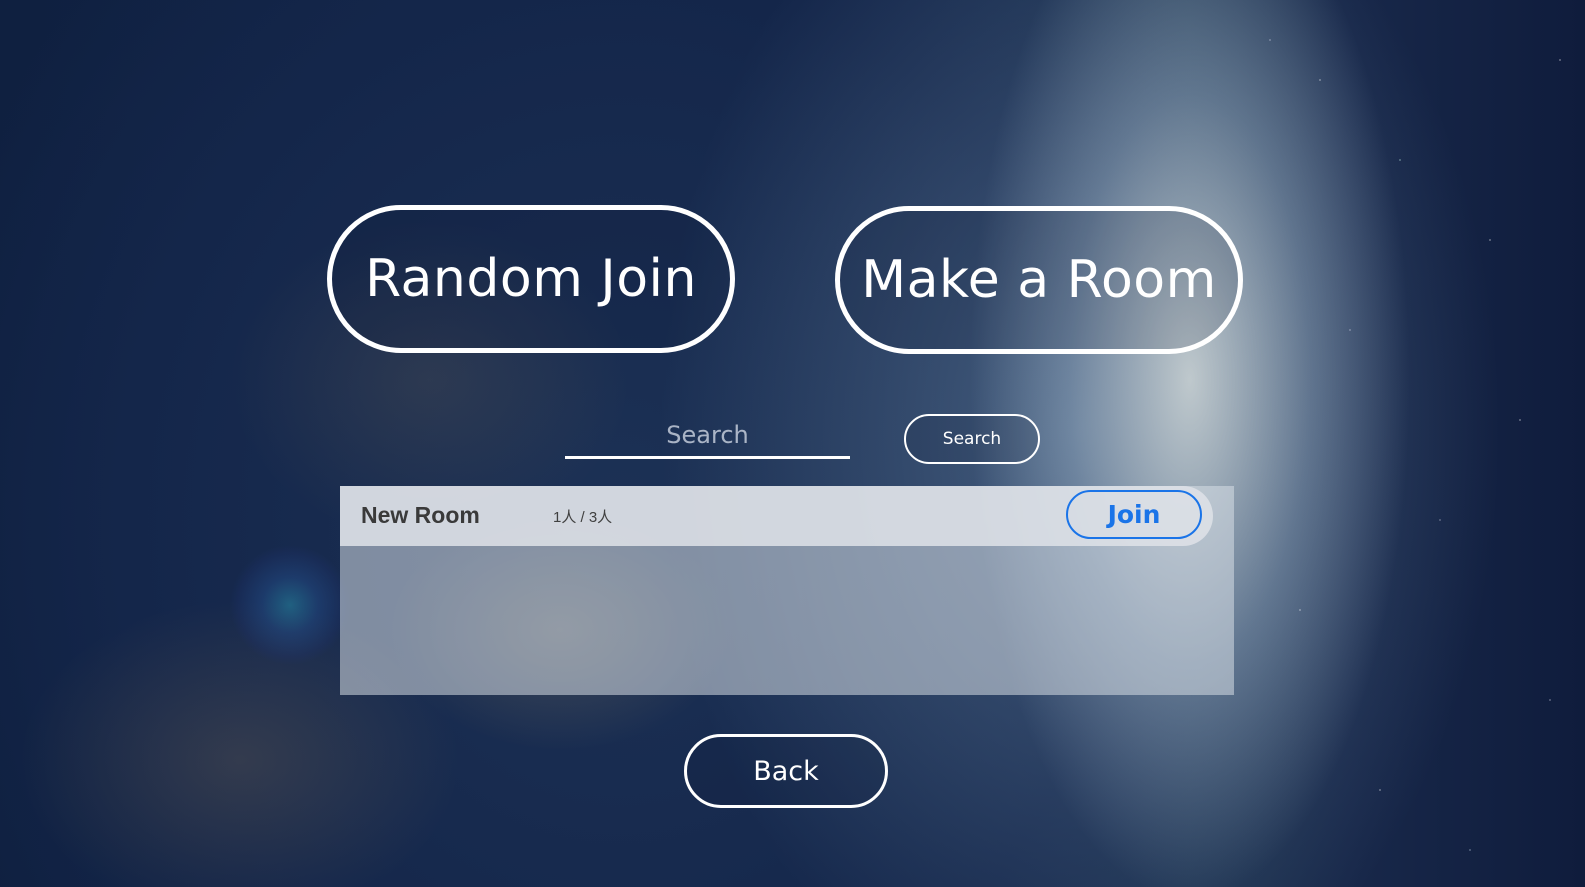 The height and width of the screenshot is (887, 1585). I want to click on make-room-button: Make a Room, so click(1039, 280).